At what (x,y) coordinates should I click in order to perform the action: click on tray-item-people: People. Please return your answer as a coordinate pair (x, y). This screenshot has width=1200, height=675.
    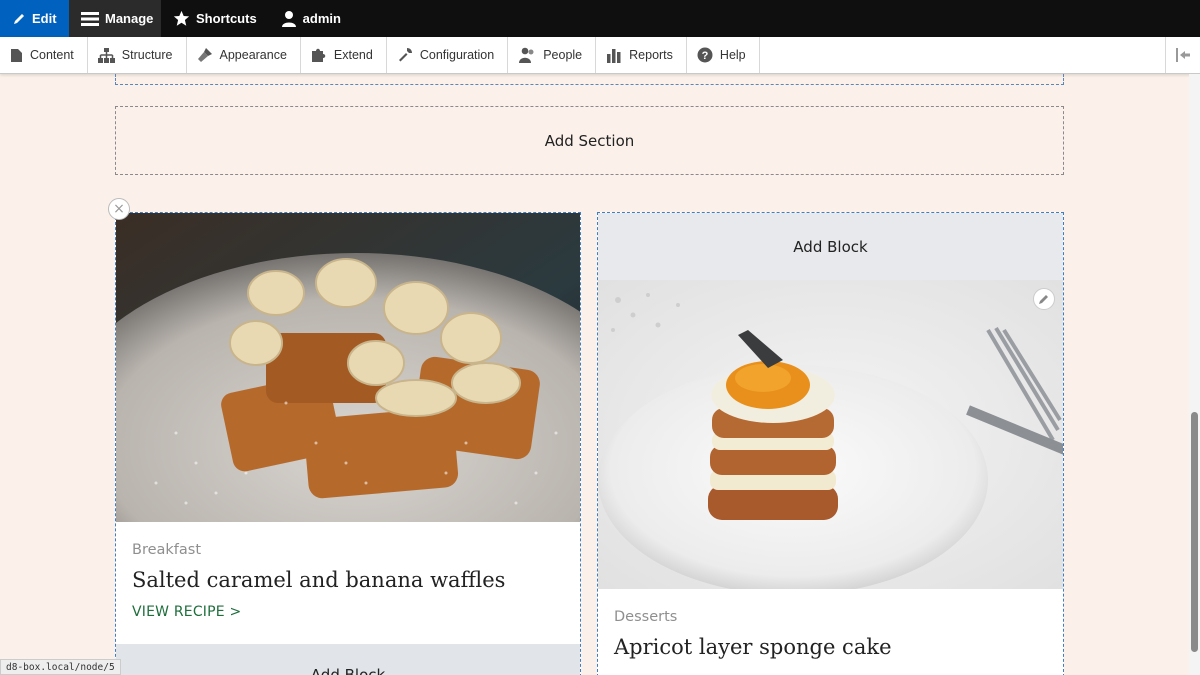
    Looking at the image, I should click on (552, 55).